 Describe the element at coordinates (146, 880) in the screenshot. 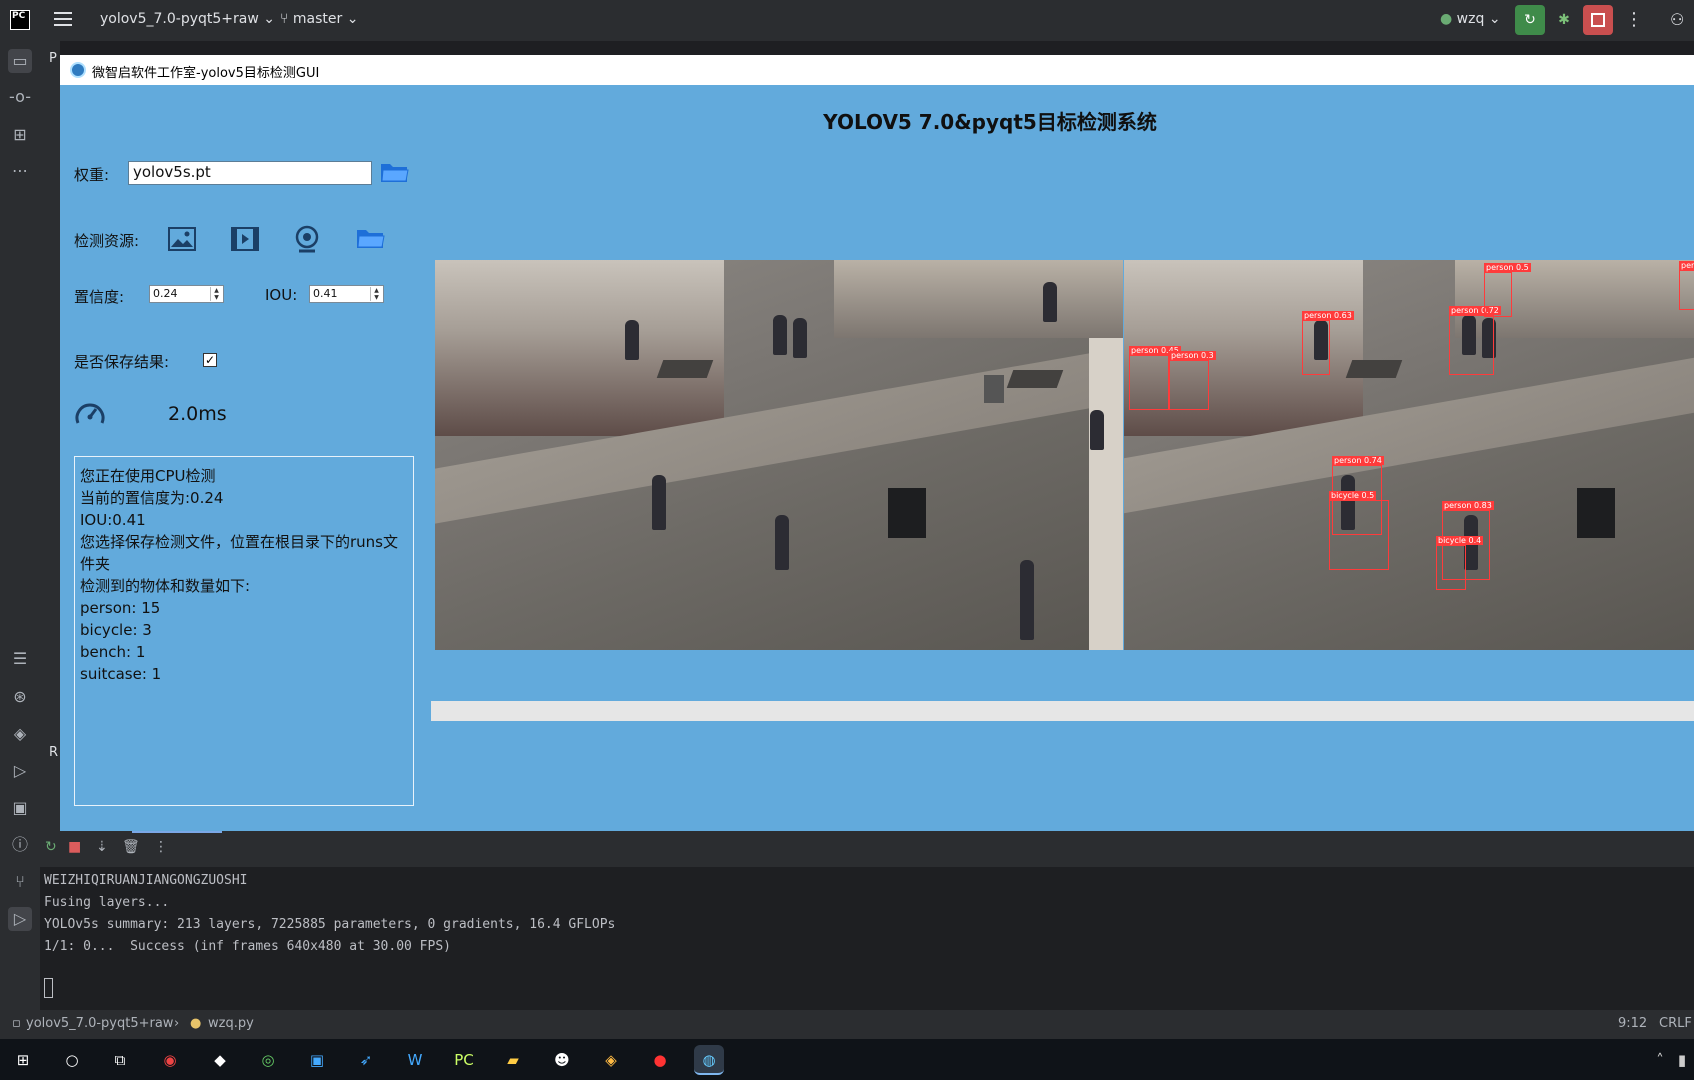

I see `console-line: WEIZHIQIRUANJIANGONGZUOSHI` at that location.